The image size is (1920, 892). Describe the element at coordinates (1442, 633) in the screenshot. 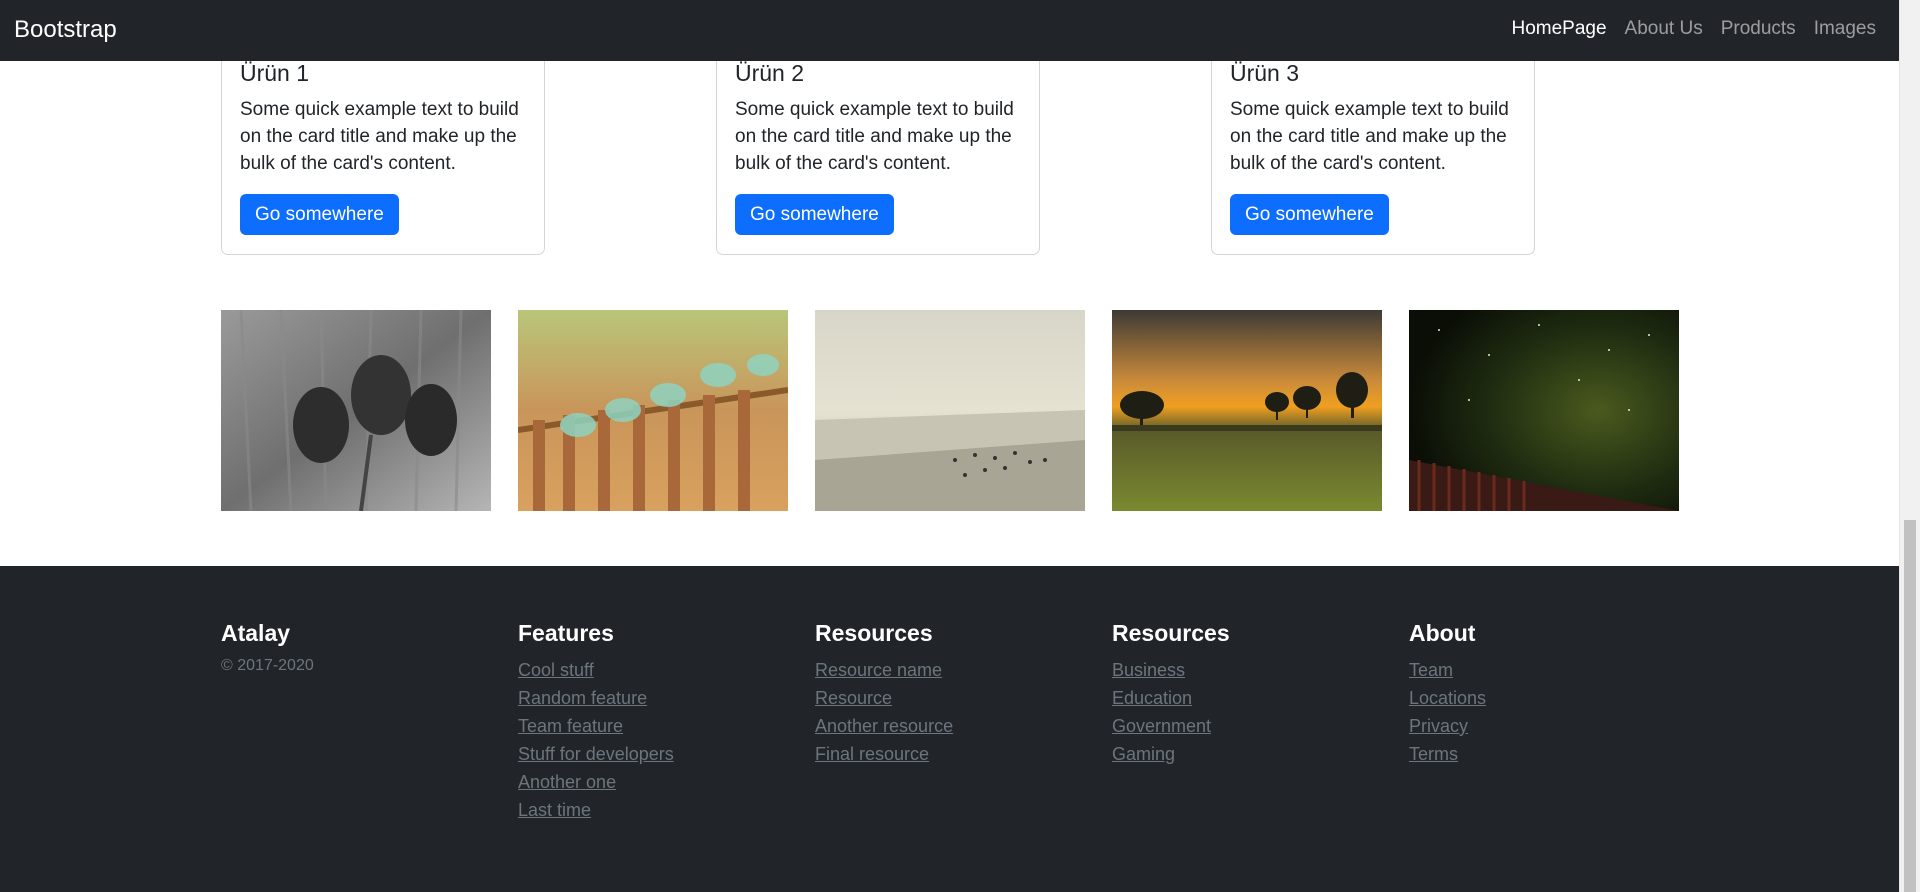

I see `footer-column-title: About` at that location.